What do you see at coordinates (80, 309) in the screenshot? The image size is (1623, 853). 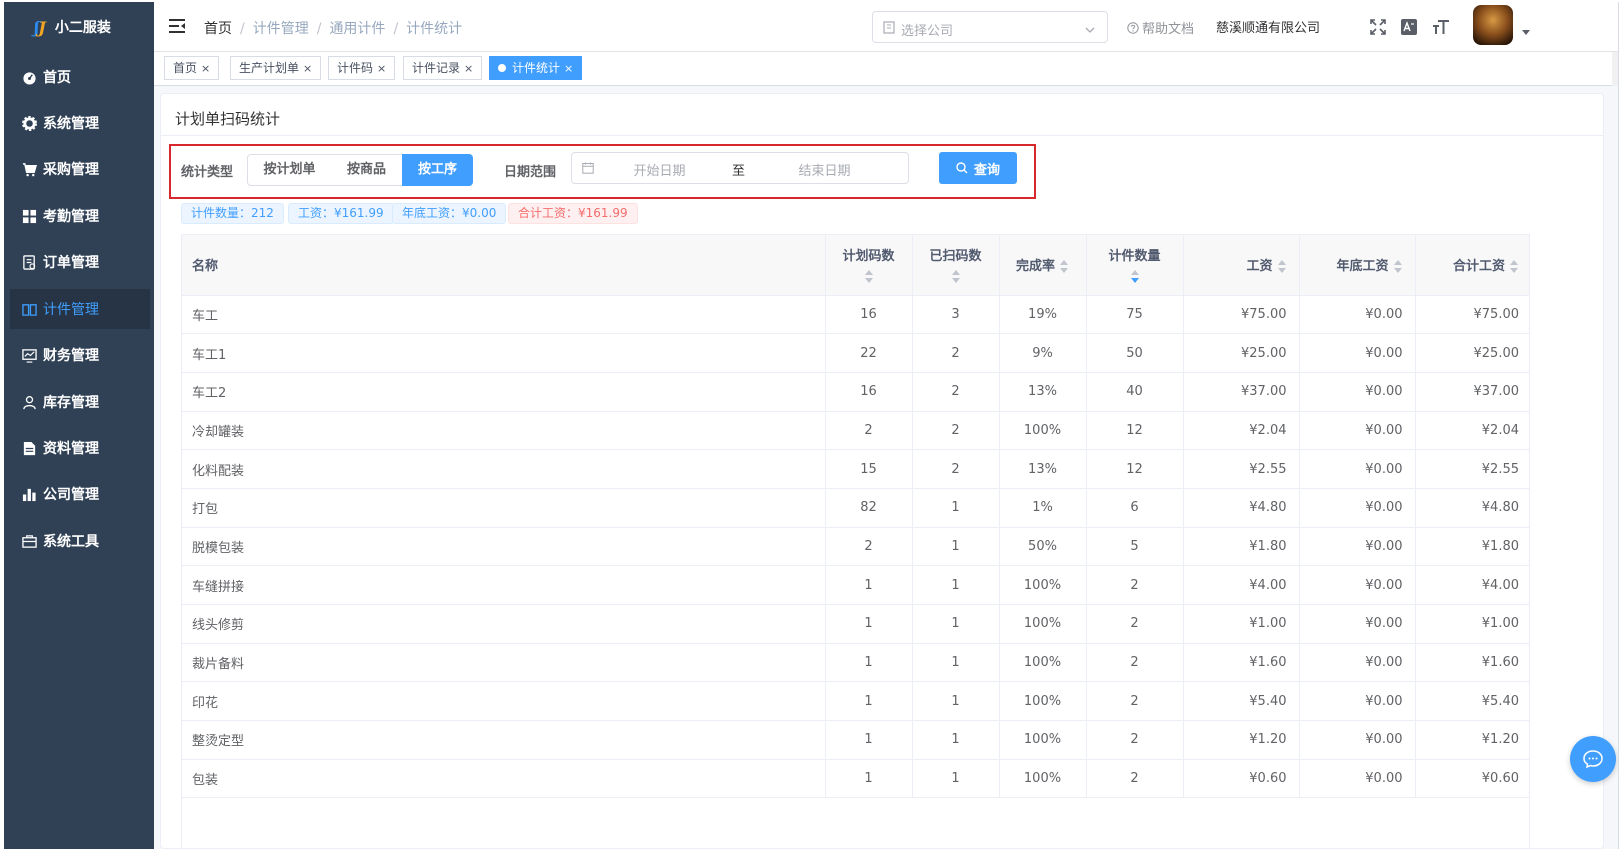 I see `sidebar-item-piecework: 计件管理` at bounding box center [80, 309].